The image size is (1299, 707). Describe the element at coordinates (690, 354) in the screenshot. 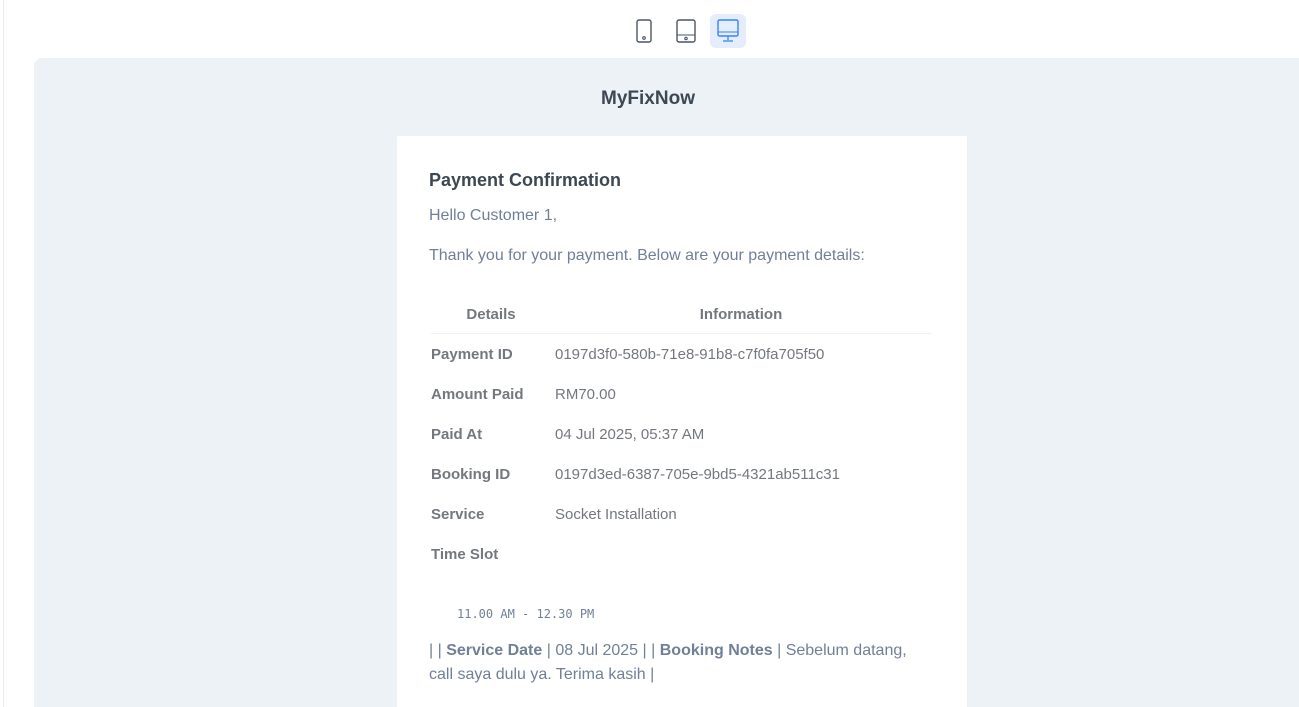

I see `row-value: 0197d3f0-580b-71e8-91b8-c7f0fa705f50` at that location.